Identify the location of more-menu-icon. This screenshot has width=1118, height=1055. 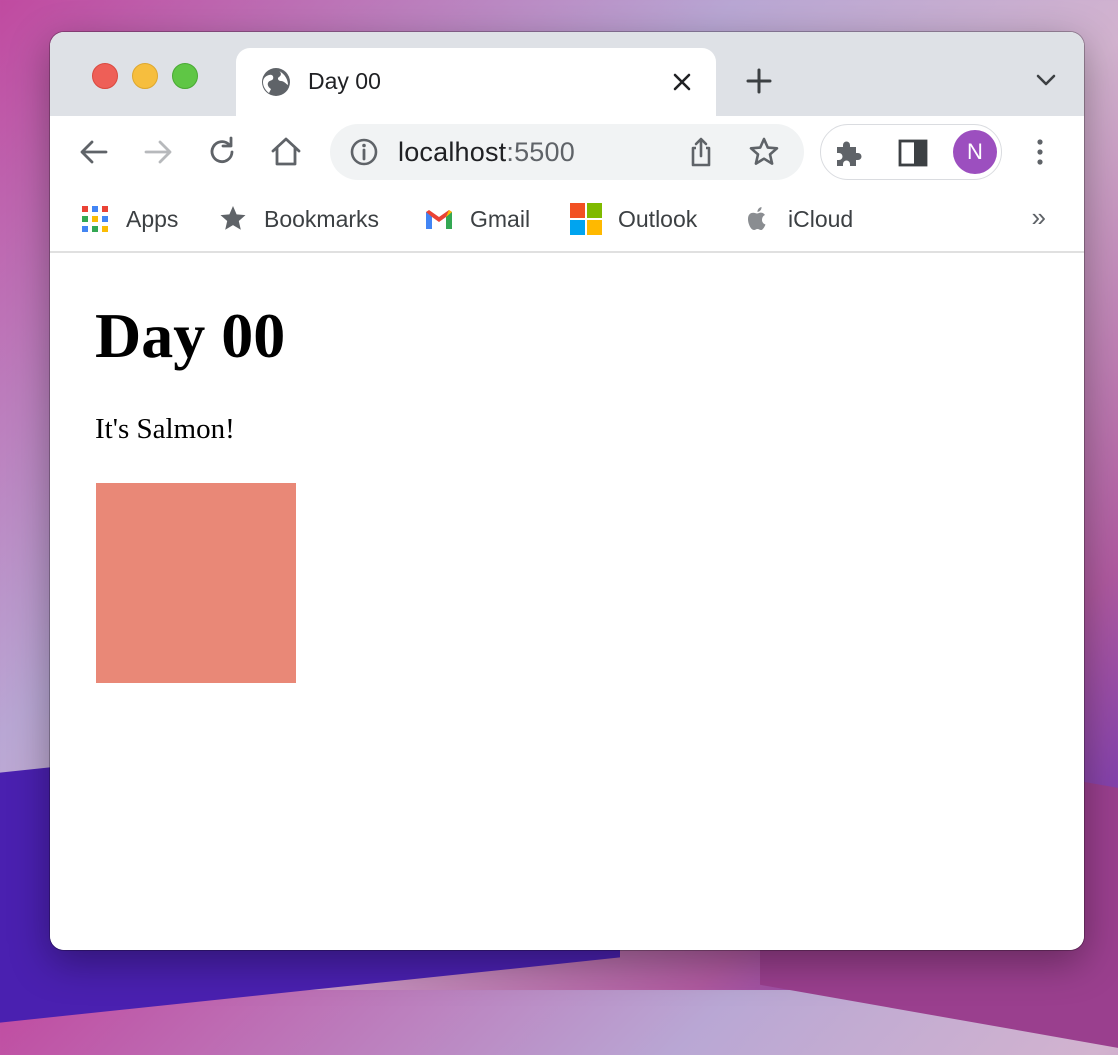
(1040, 152).